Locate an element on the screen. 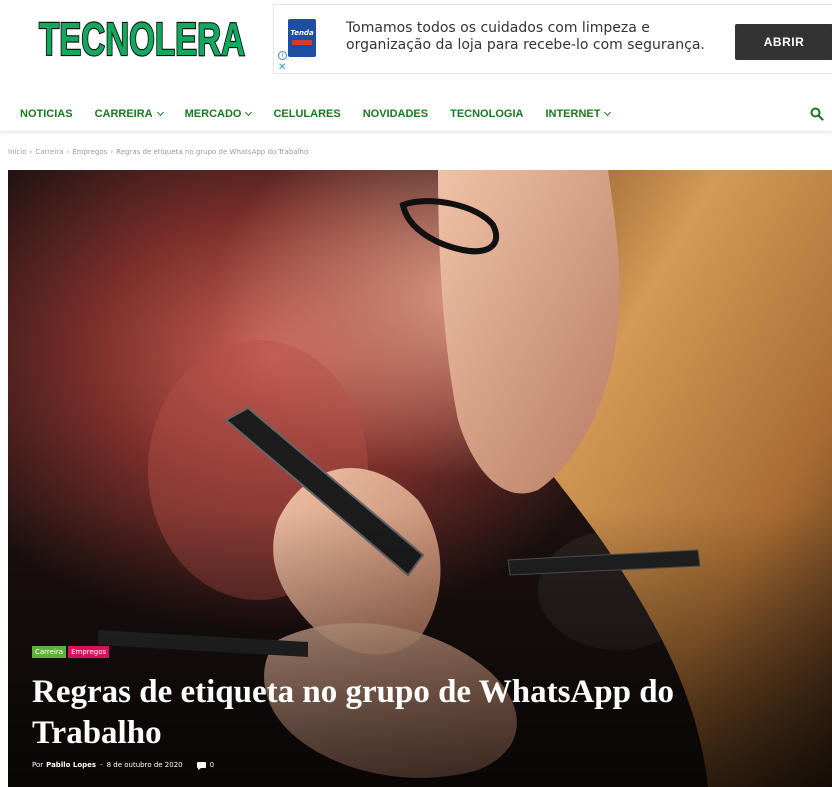  ad-brand-logo: Tenda is located at coordinates (302, 38).